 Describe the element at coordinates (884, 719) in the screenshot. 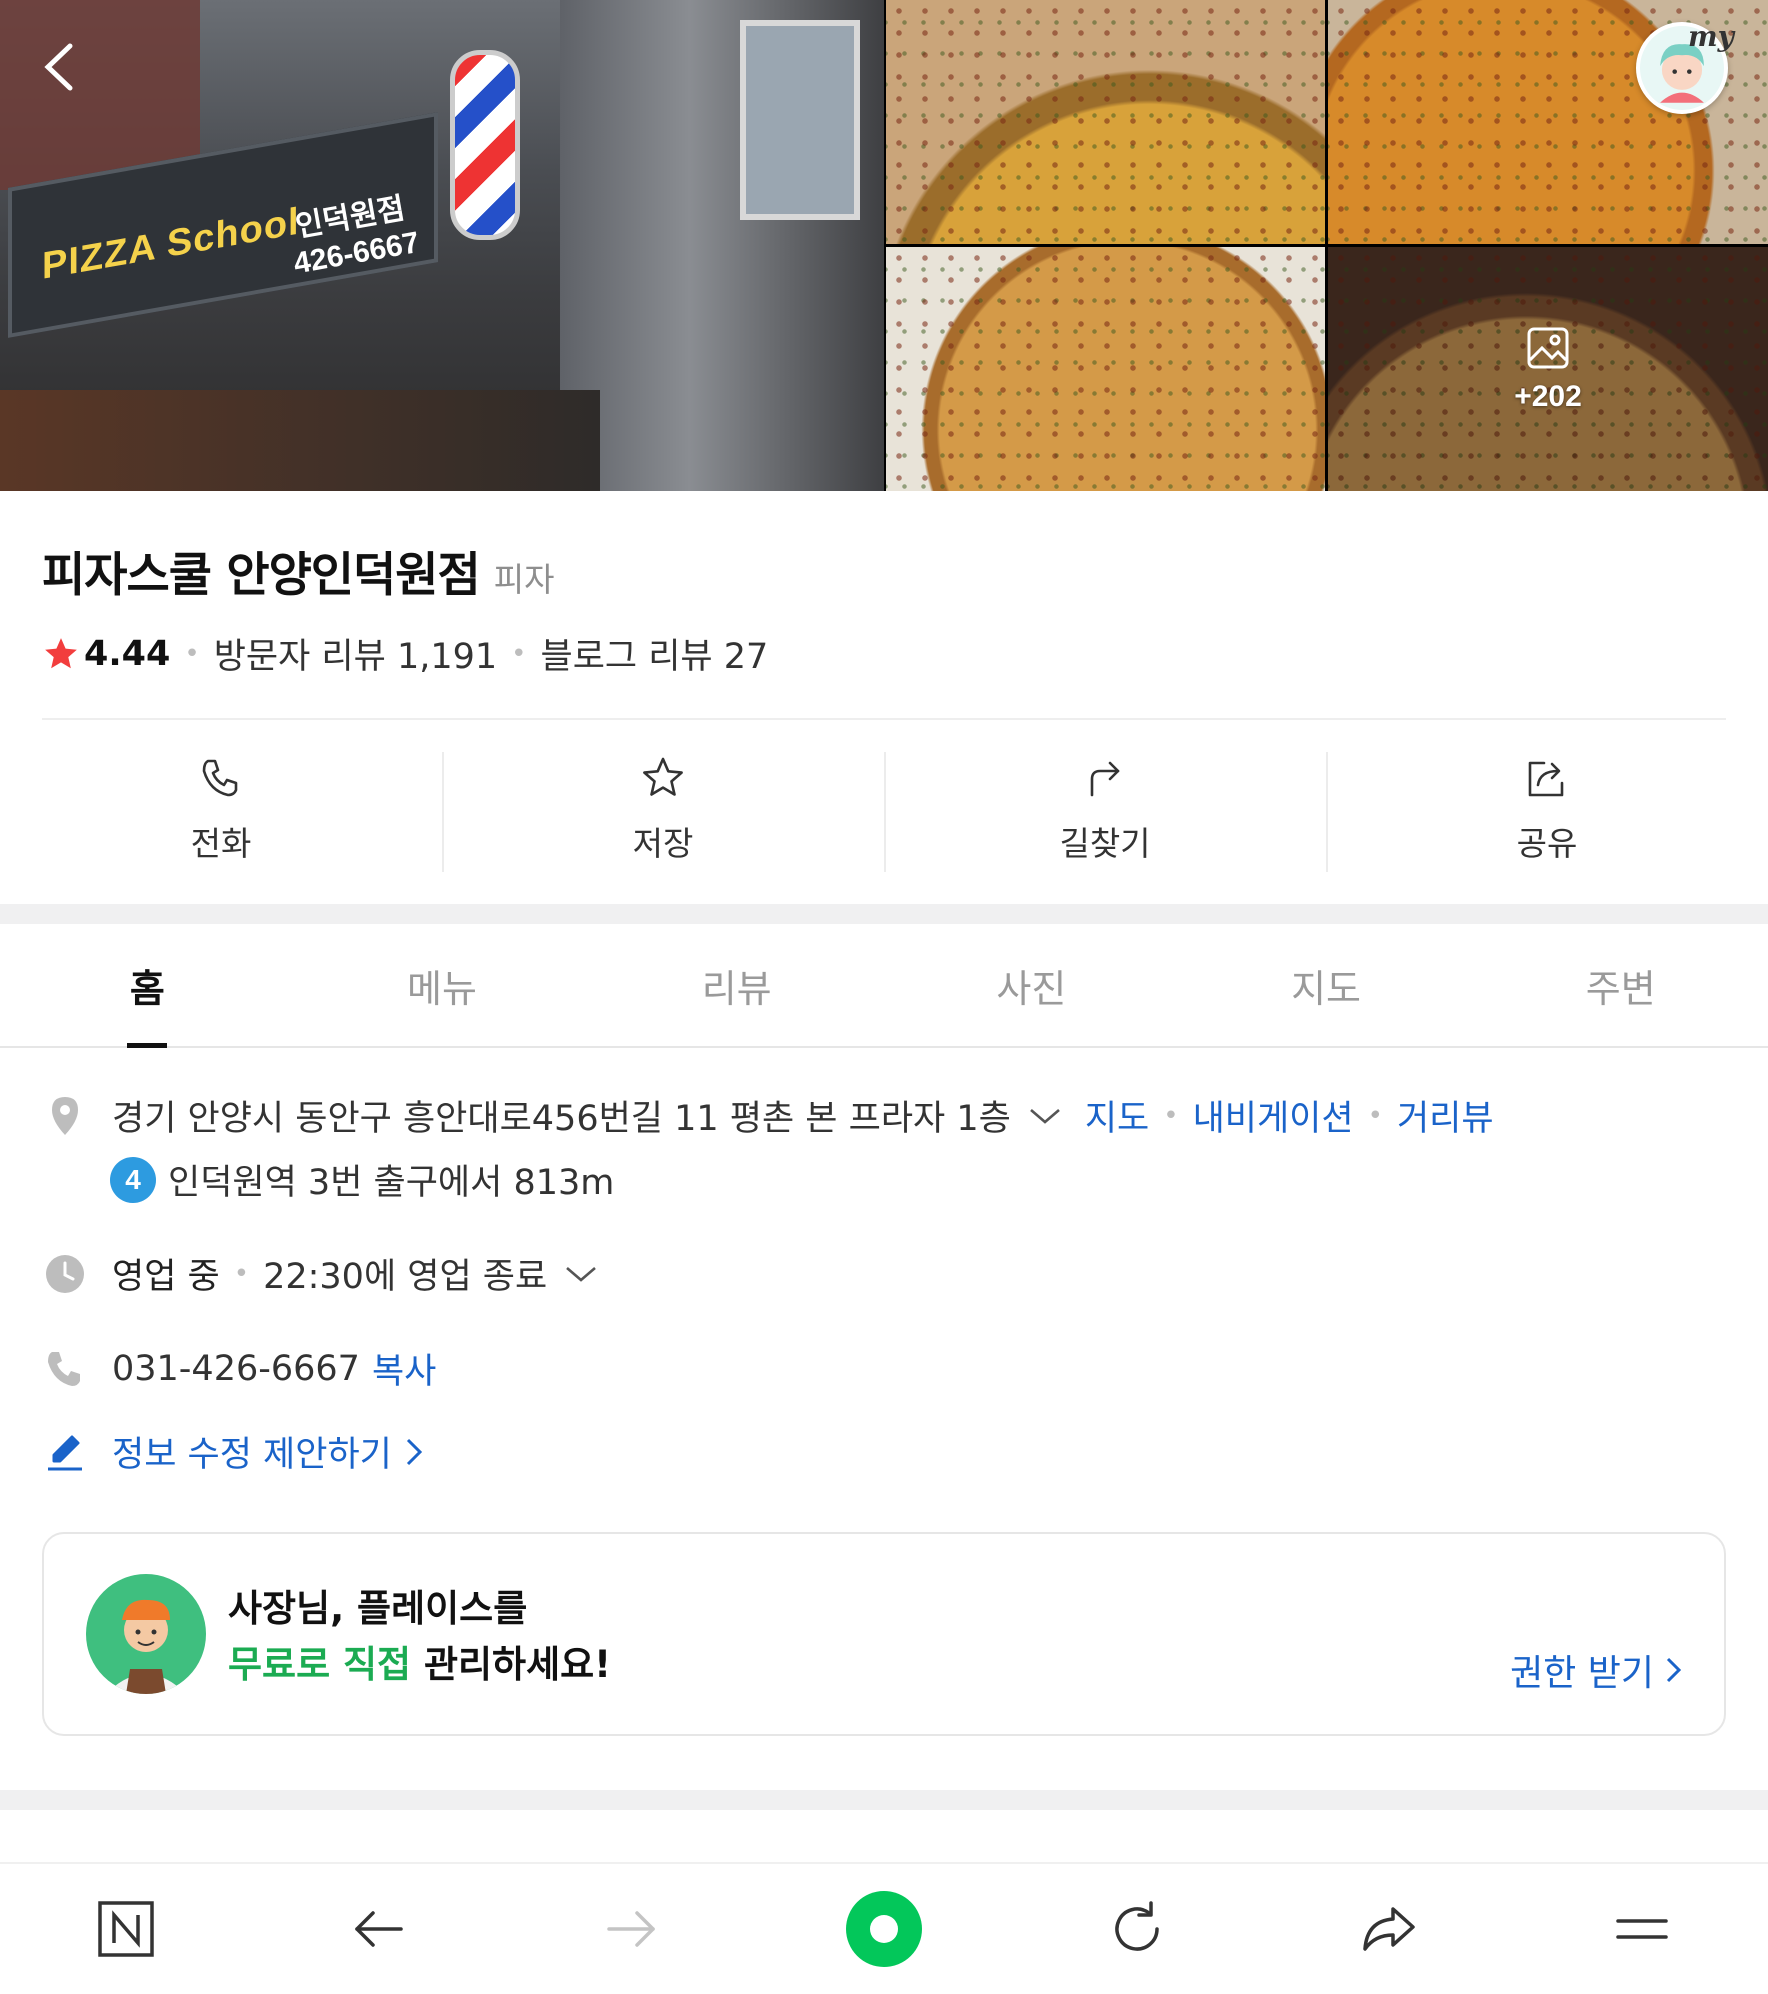

I see `divider` at that location.